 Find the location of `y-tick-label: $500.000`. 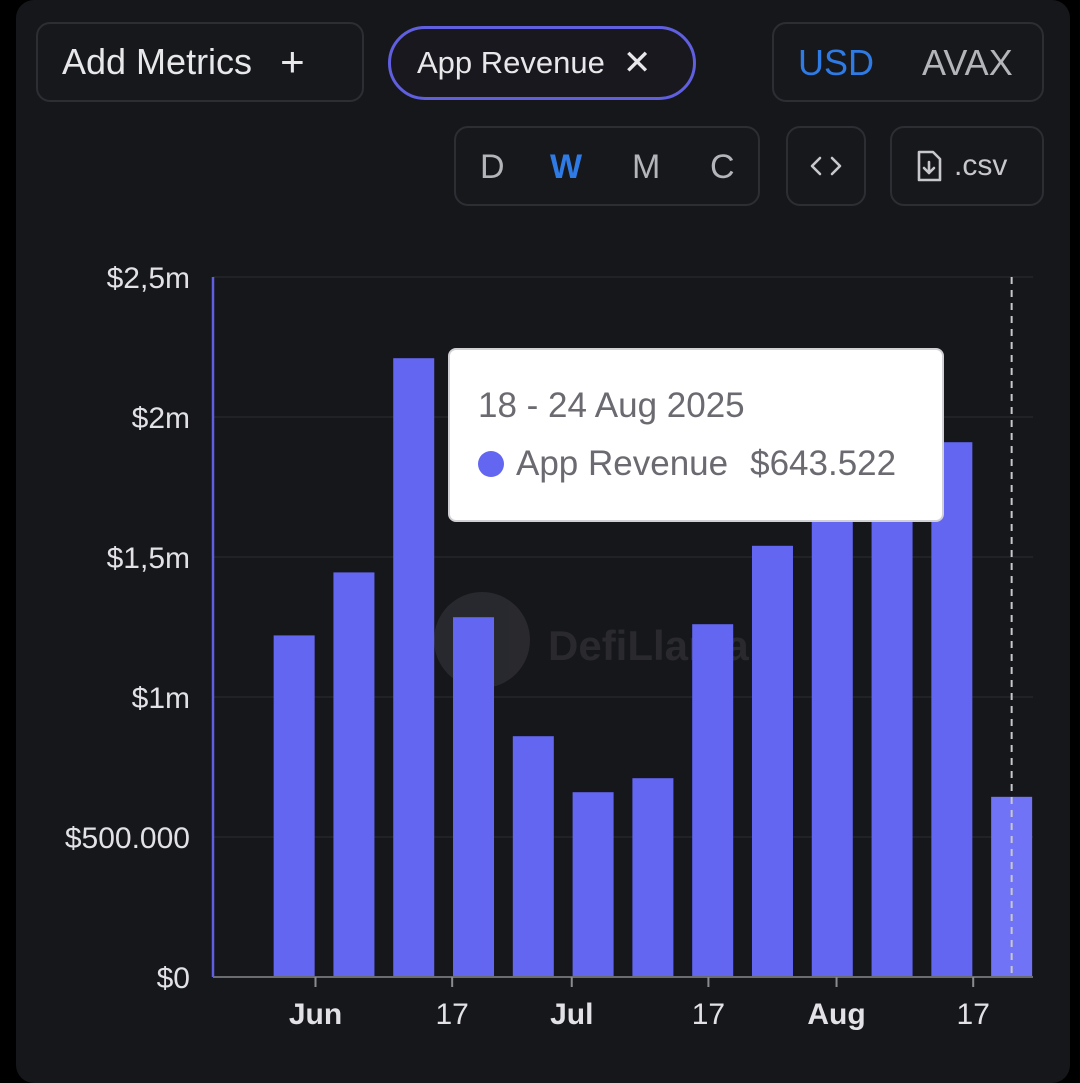

y-tick-label: $500.000 is located at coordinates (127, 838).